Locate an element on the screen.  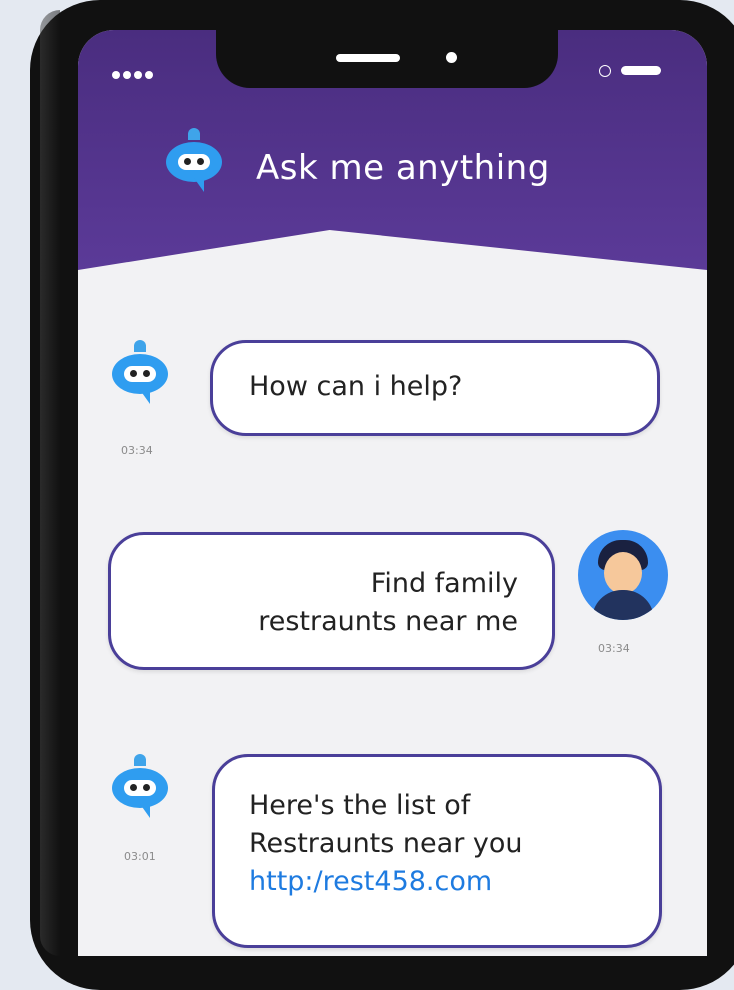
message-text: How can i help? is located at coordinates (356, 386).